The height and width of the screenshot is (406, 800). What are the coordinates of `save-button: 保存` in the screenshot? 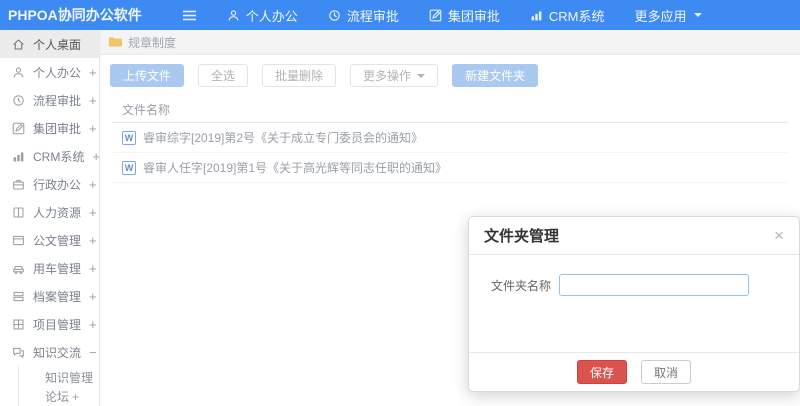 It's located at (601, 372).